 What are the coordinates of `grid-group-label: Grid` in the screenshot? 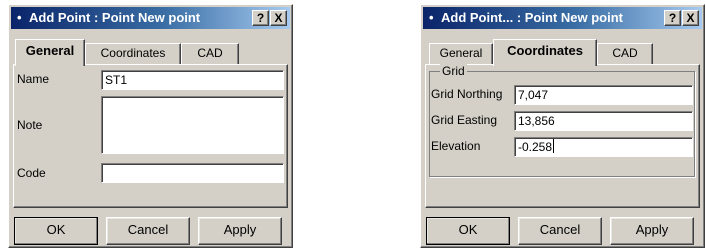 It's located at (453, 71).